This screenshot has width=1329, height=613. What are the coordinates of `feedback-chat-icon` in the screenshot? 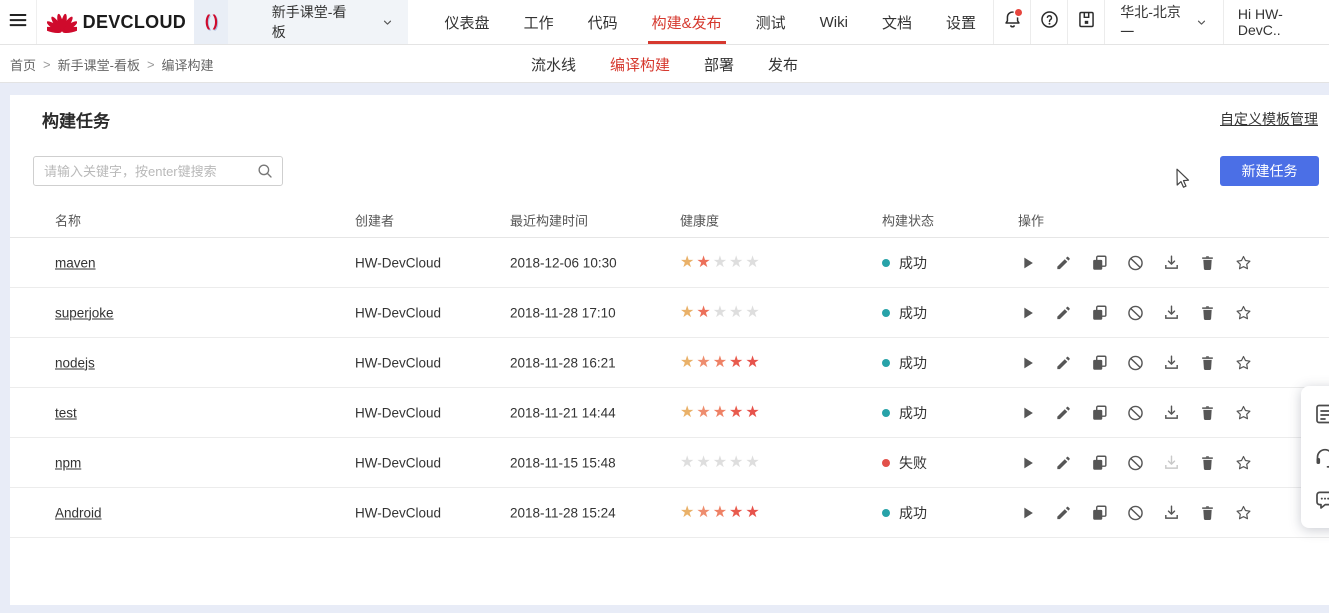 It's located at (1321, 500).